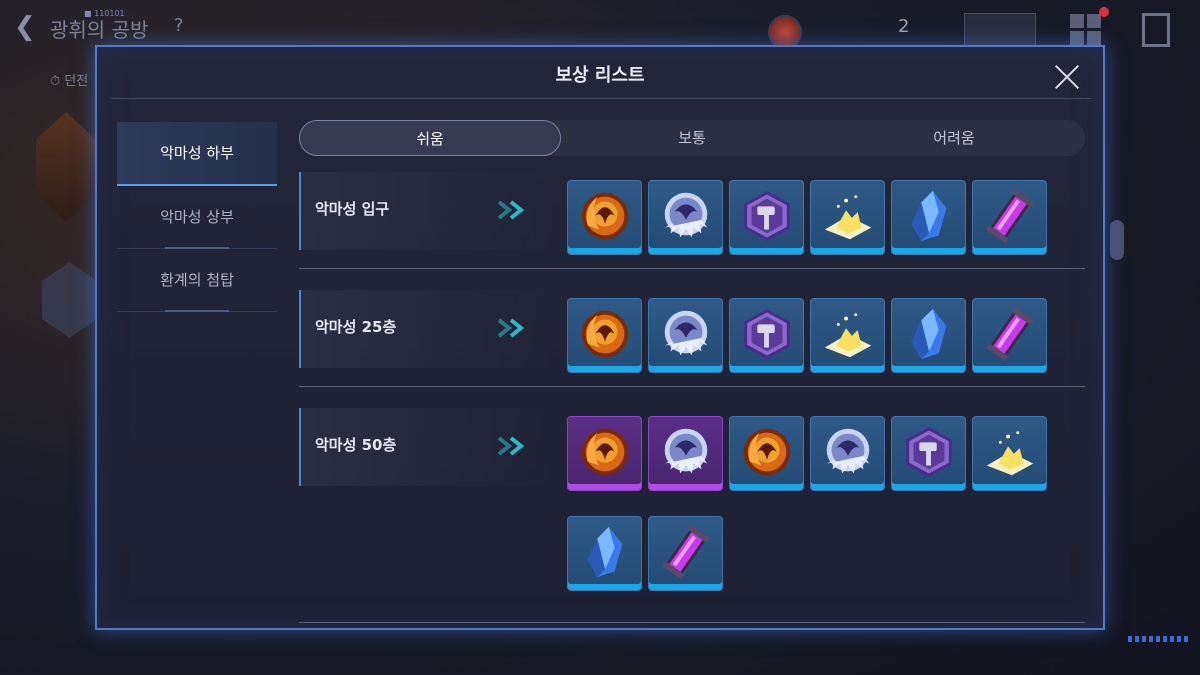 The height and width of the screenshot is (675, 1200). I want to click on modal-title: 보상 리스트, so click(600, 75).